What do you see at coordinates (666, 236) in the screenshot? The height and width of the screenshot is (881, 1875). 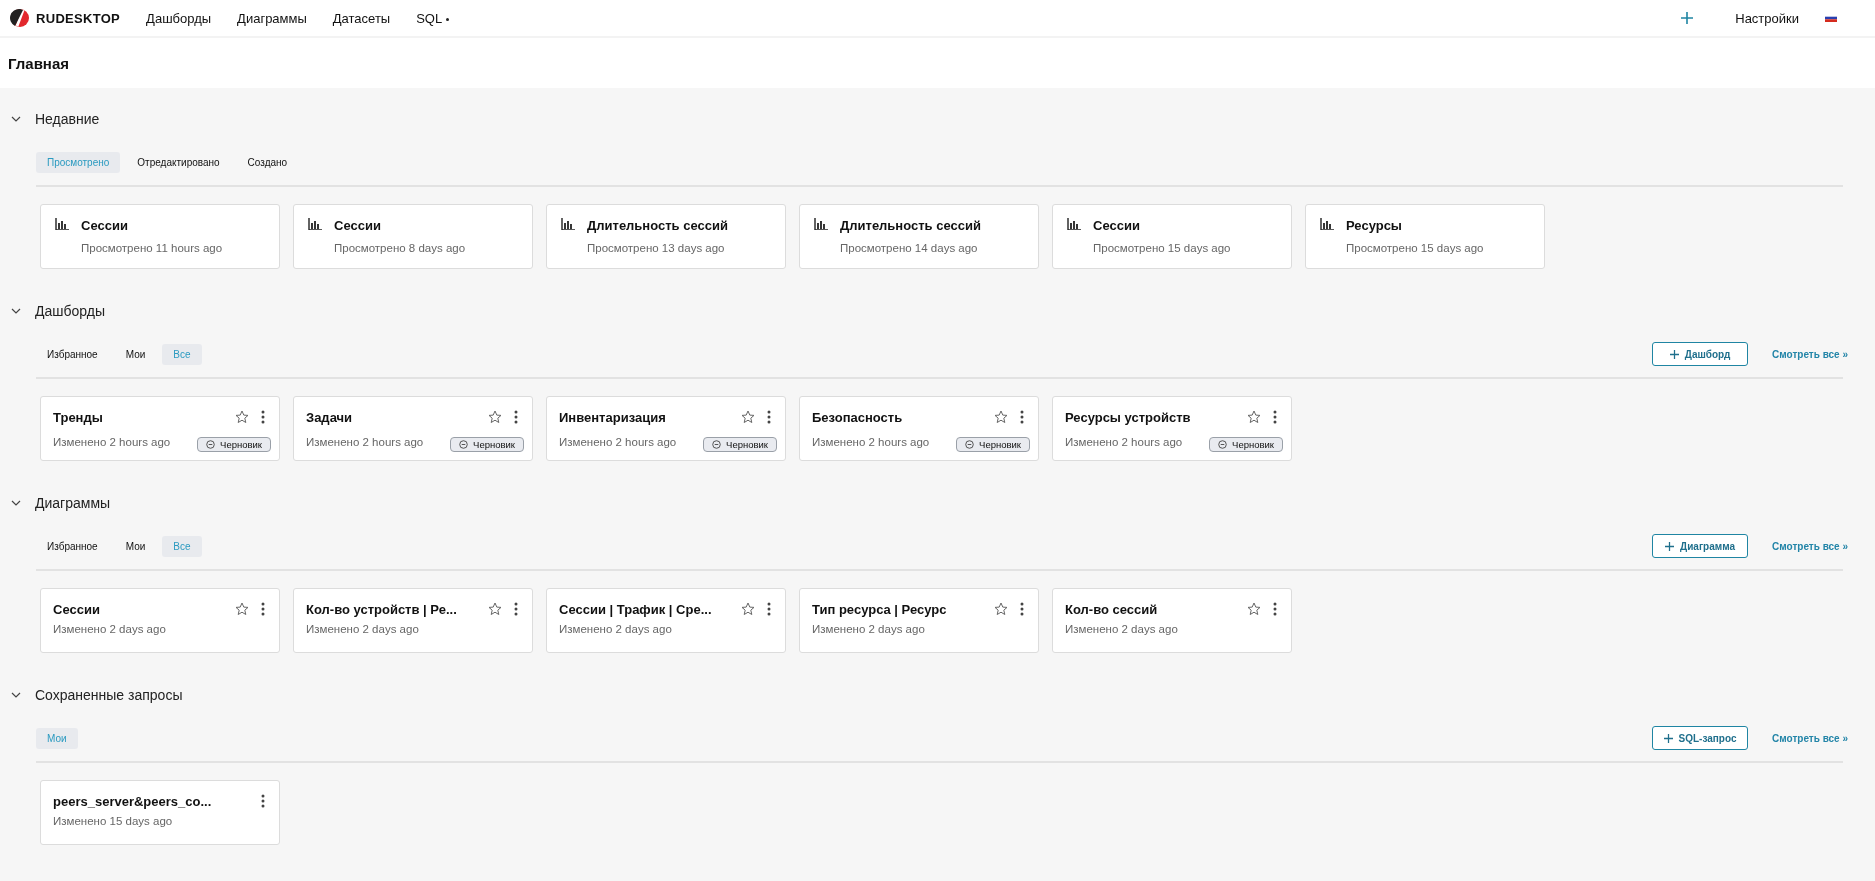 I see `recent-card: Длительность сессий Просмотрено 13 days ago` at bounding box center [666, 236].